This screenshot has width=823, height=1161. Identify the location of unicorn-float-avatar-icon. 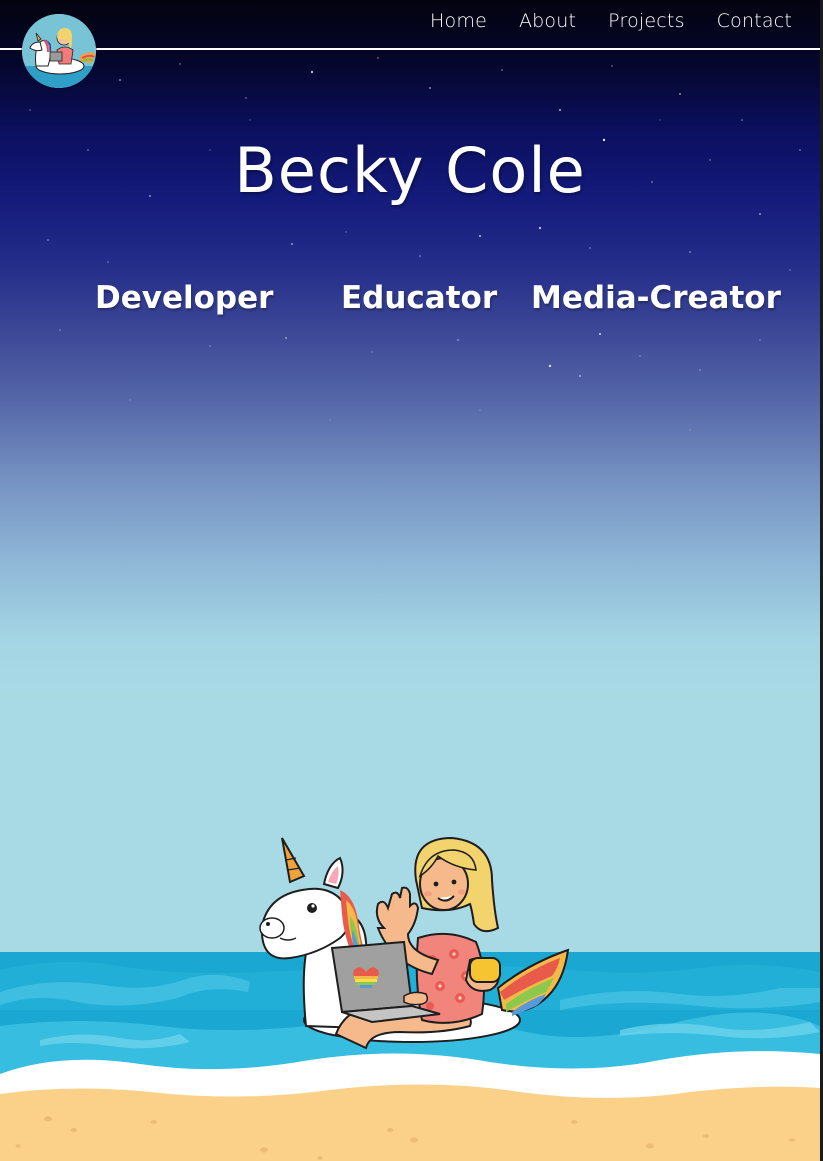
(59, 51).